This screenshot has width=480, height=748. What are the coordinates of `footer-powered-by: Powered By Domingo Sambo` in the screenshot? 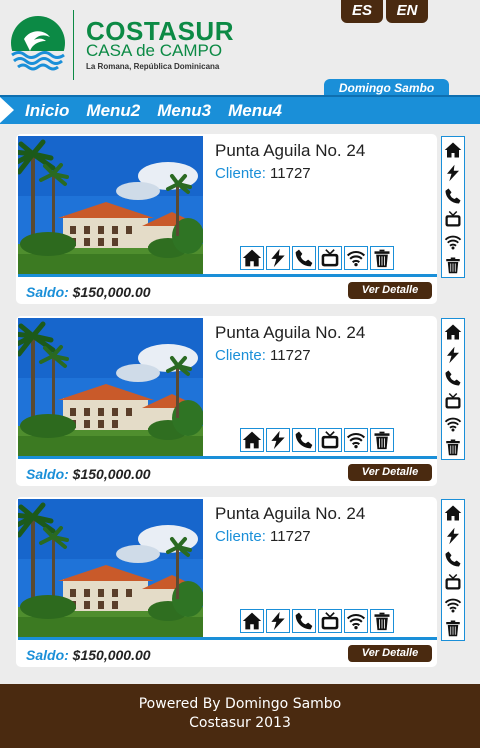 It's located at (240, 704).